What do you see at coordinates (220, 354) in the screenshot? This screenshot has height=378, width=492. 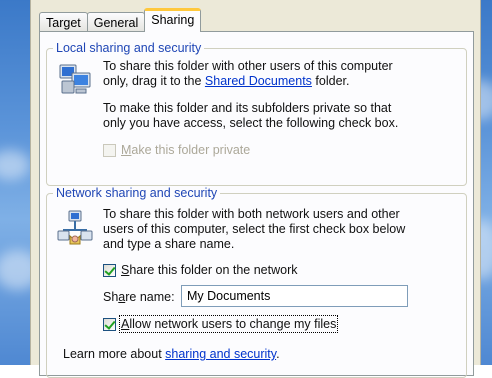 I see `sharing-and-security-link: sharing and security` at bounding box center [220, 354].